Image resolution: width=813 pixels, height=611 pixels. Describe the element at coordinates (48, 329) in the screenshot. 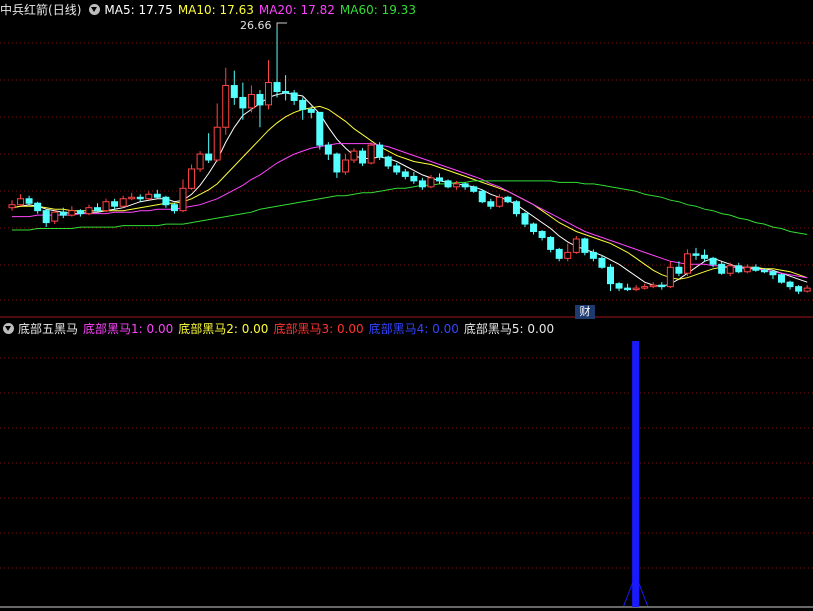

I see `indicator-name: 底部五黑马` at that location.